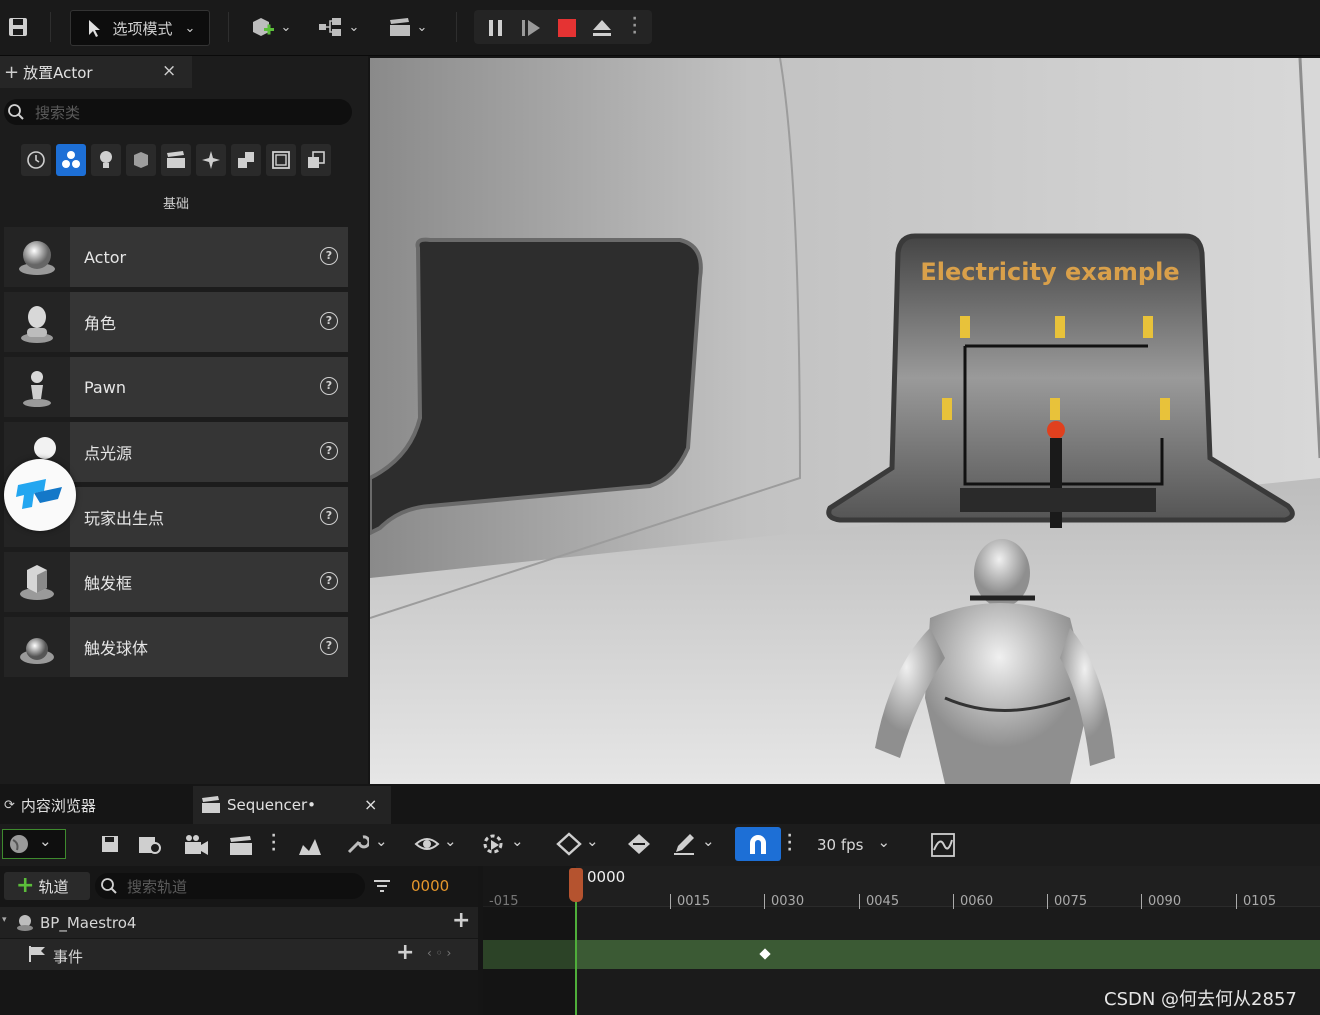  I want to click on category-geometry-icon, so click(246, 160).